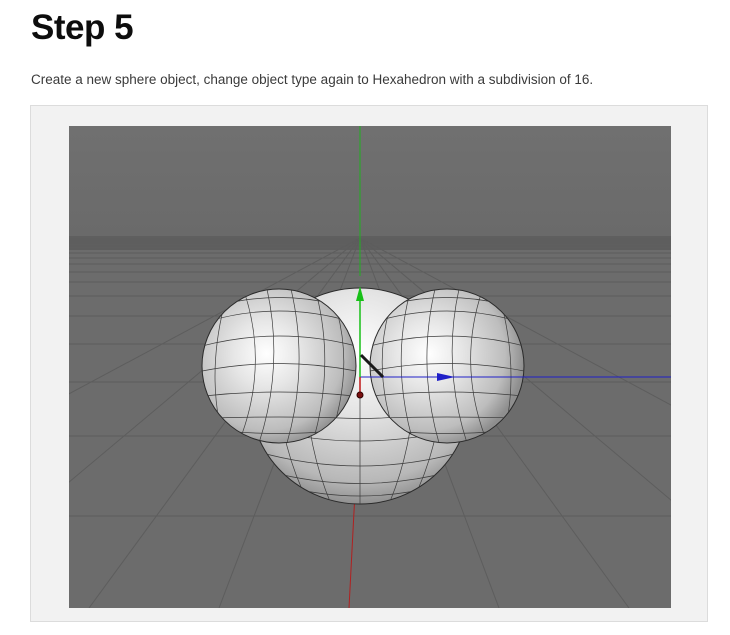 The height and width of the screenshot is (635, 730). What do you see at coordinates (82, 27) in the screenshot?
I see `step-title: Step 5` at bounding box center [82, 27].